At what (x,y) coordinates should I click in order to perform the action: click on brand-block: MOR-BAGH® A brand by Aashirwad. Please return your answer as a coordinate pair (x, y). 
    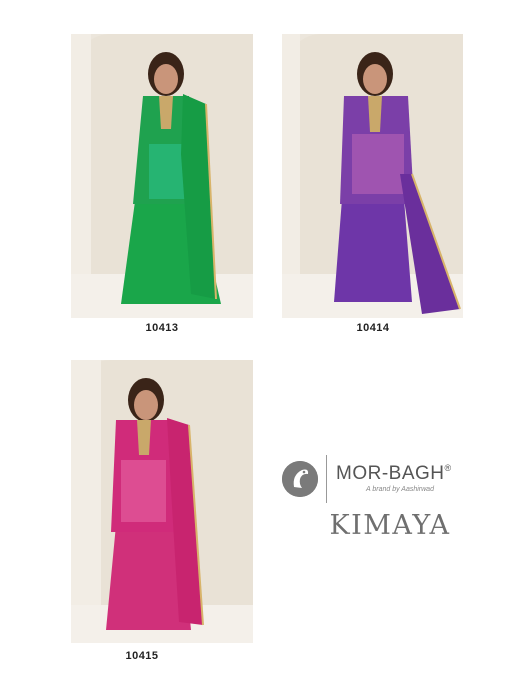
    Looking at the image, I should click on (387, 480).